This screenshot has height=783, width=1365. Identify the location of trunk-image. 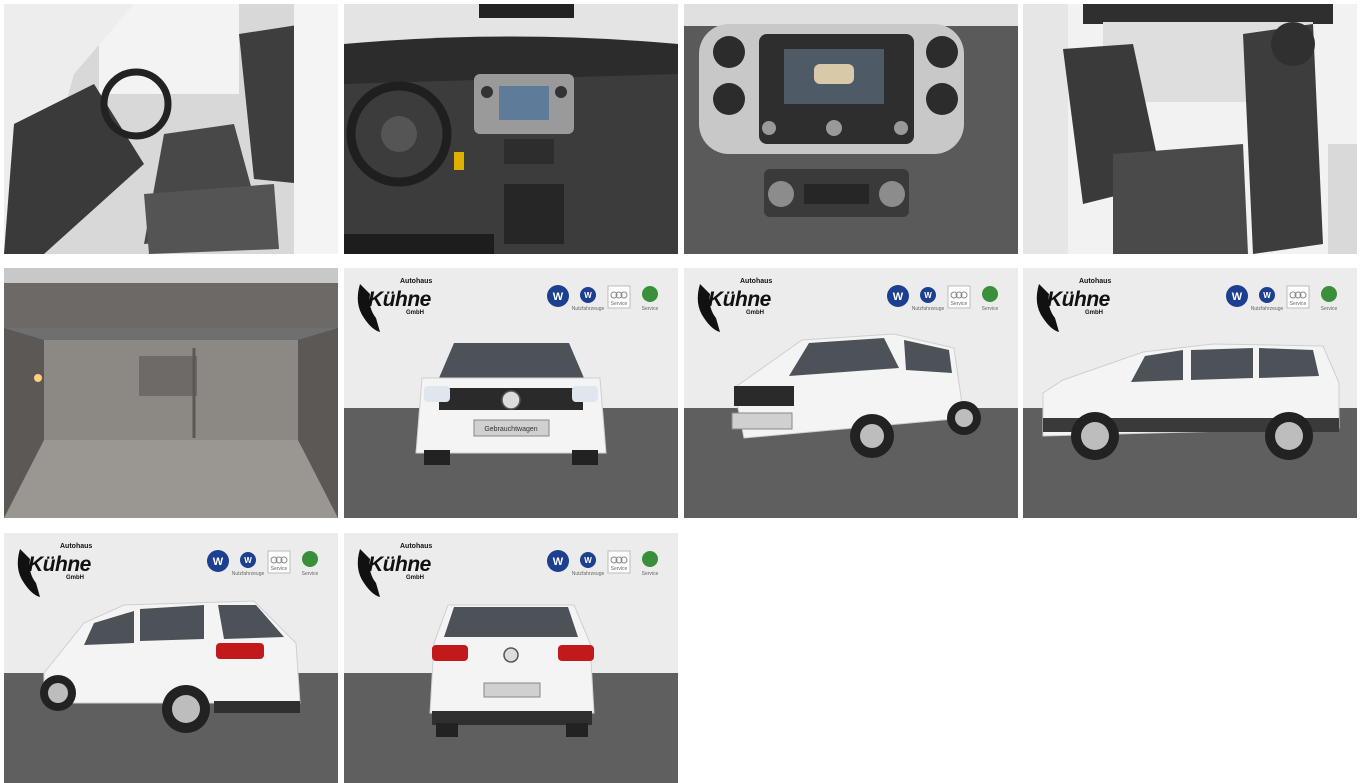
(171, 393).